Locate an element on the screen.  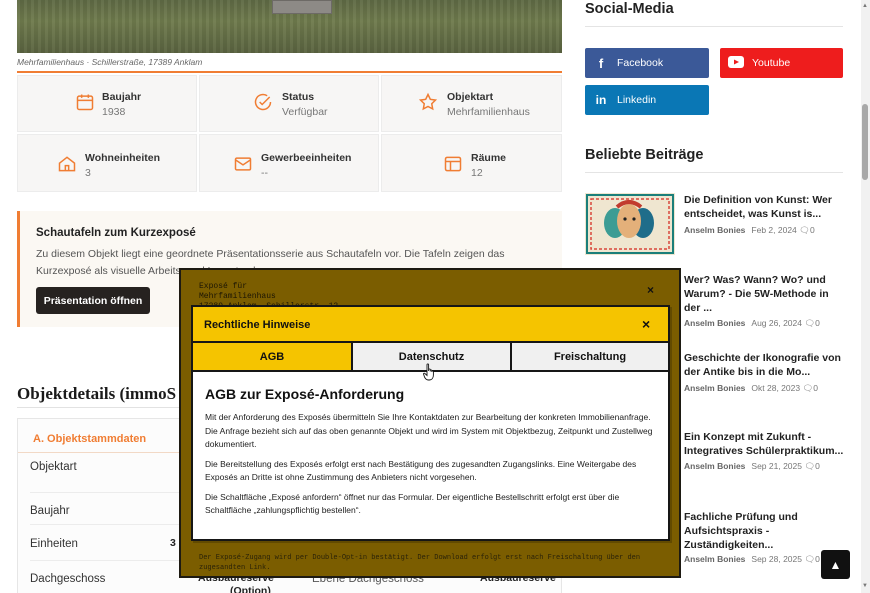
fact-value: Mehrfamilienhaus is located at coordinates (488, 112).